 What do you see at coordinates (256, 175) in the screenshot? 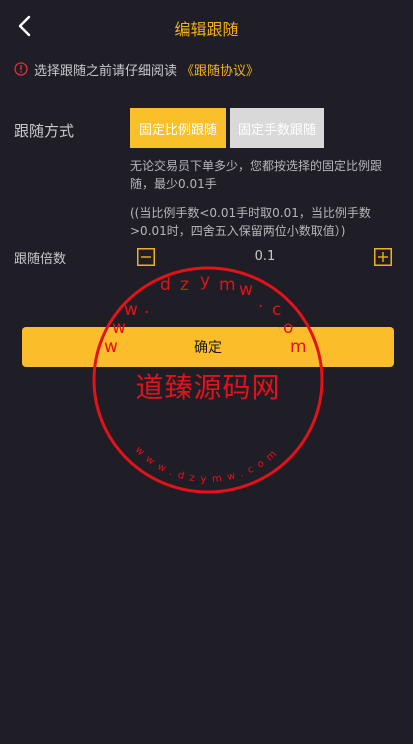
I see `mode-description: 无论交易员下单多少，您都按选择的固定比例跟随，最少0.01手` at bounding box center [256, 175].